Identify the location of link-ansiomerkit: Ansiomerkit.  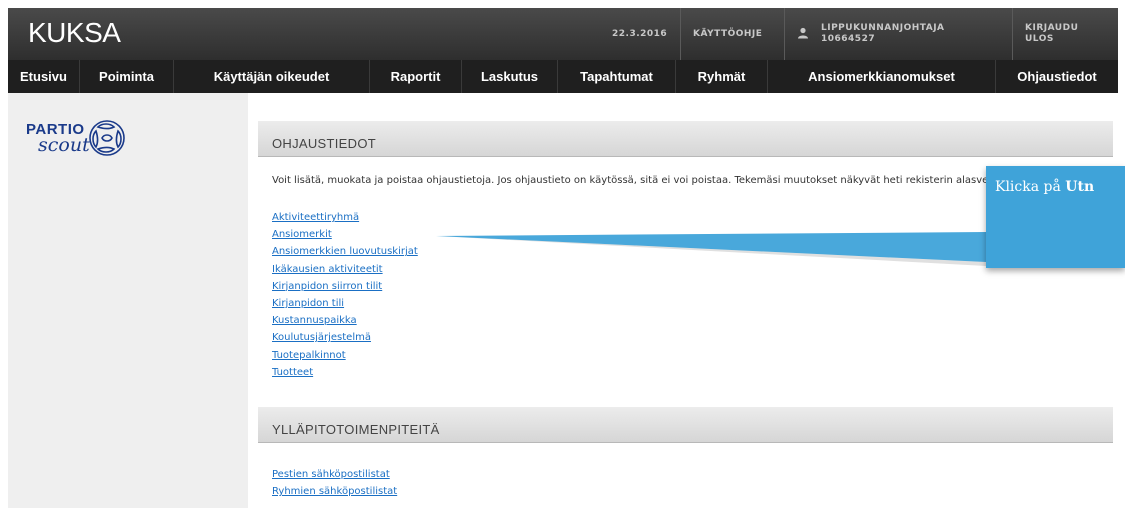
(302, 234).